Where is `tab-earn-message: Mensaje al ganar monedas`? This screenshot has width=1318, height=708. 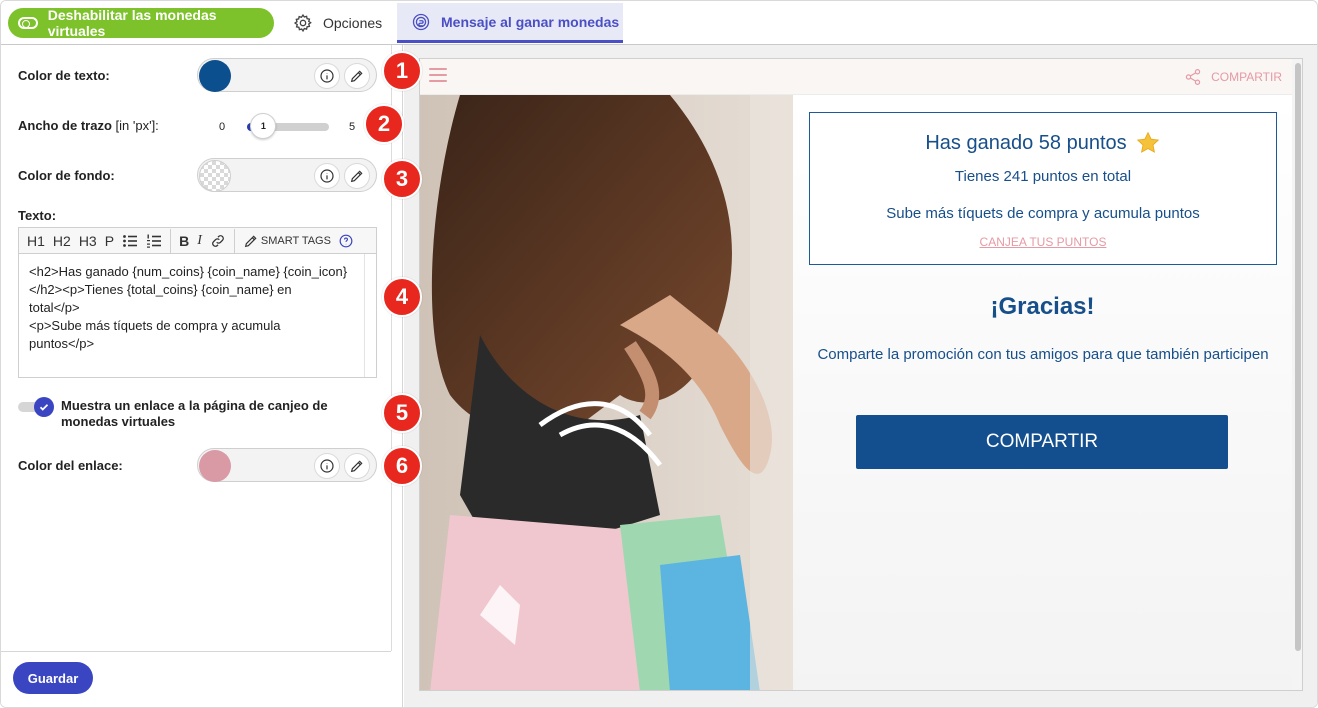 tab-earn-message: Mensaje al ganar monedas is located at coordinates (510, 23).